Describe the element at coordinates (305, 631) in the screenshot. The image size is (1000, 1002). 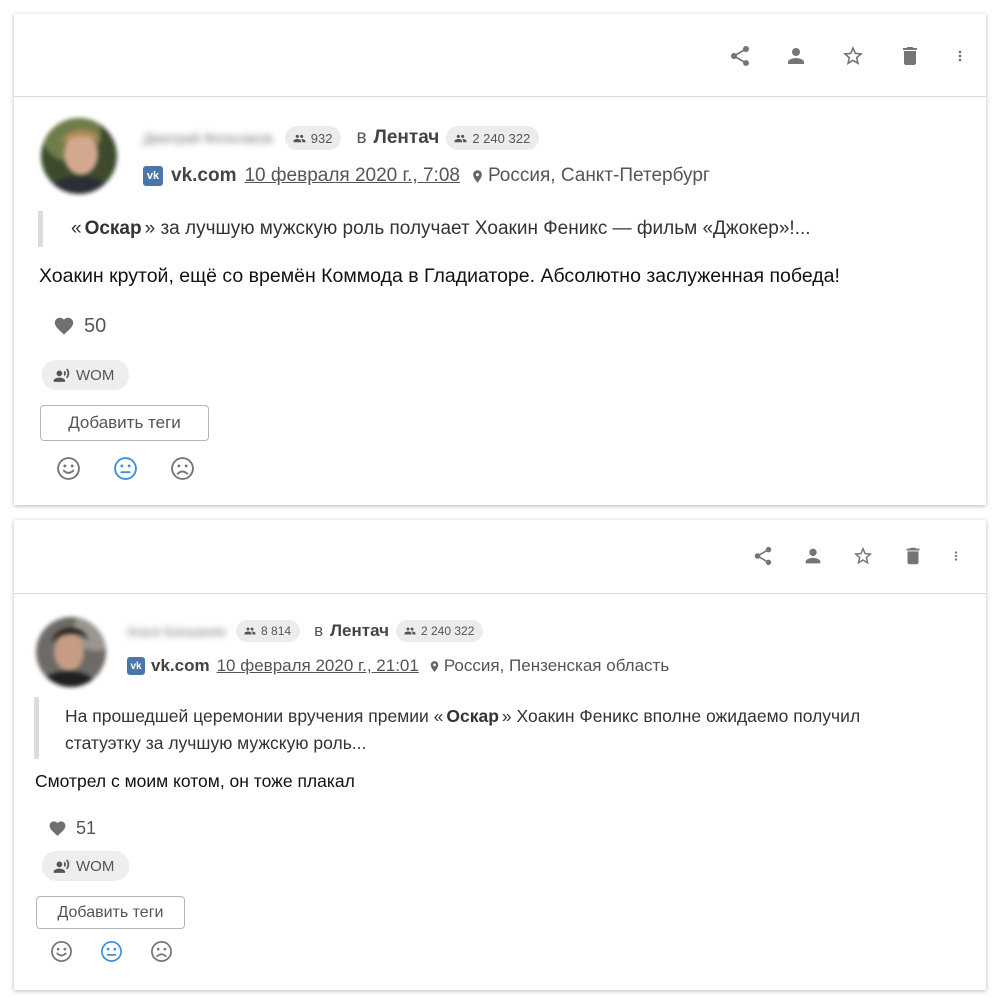
I see `author-row: Агасе Бахшанян 8 814 в Лентач 2 240 322` at that location.